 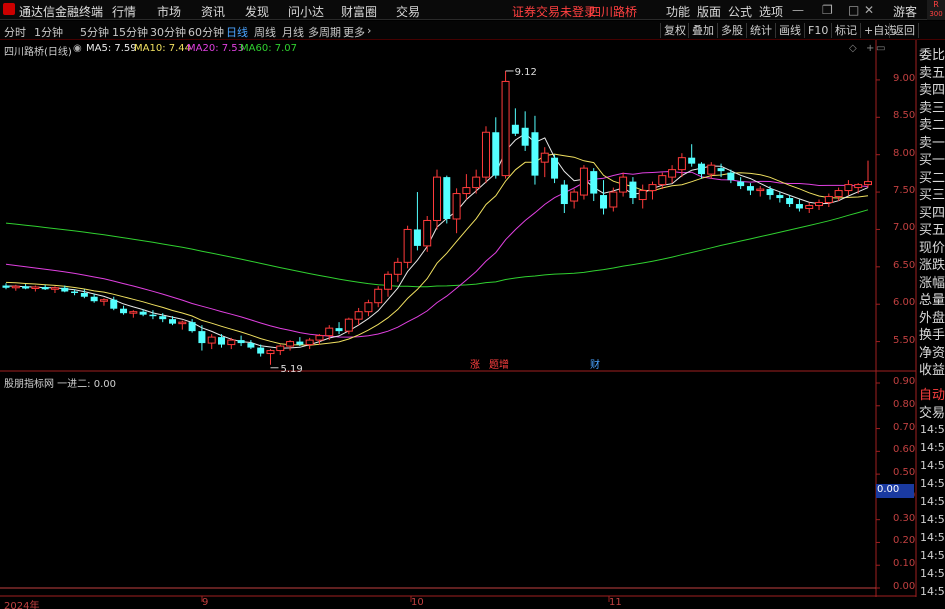 I want to click on price-tick-label: 8.50, so click(x=904, y=116).